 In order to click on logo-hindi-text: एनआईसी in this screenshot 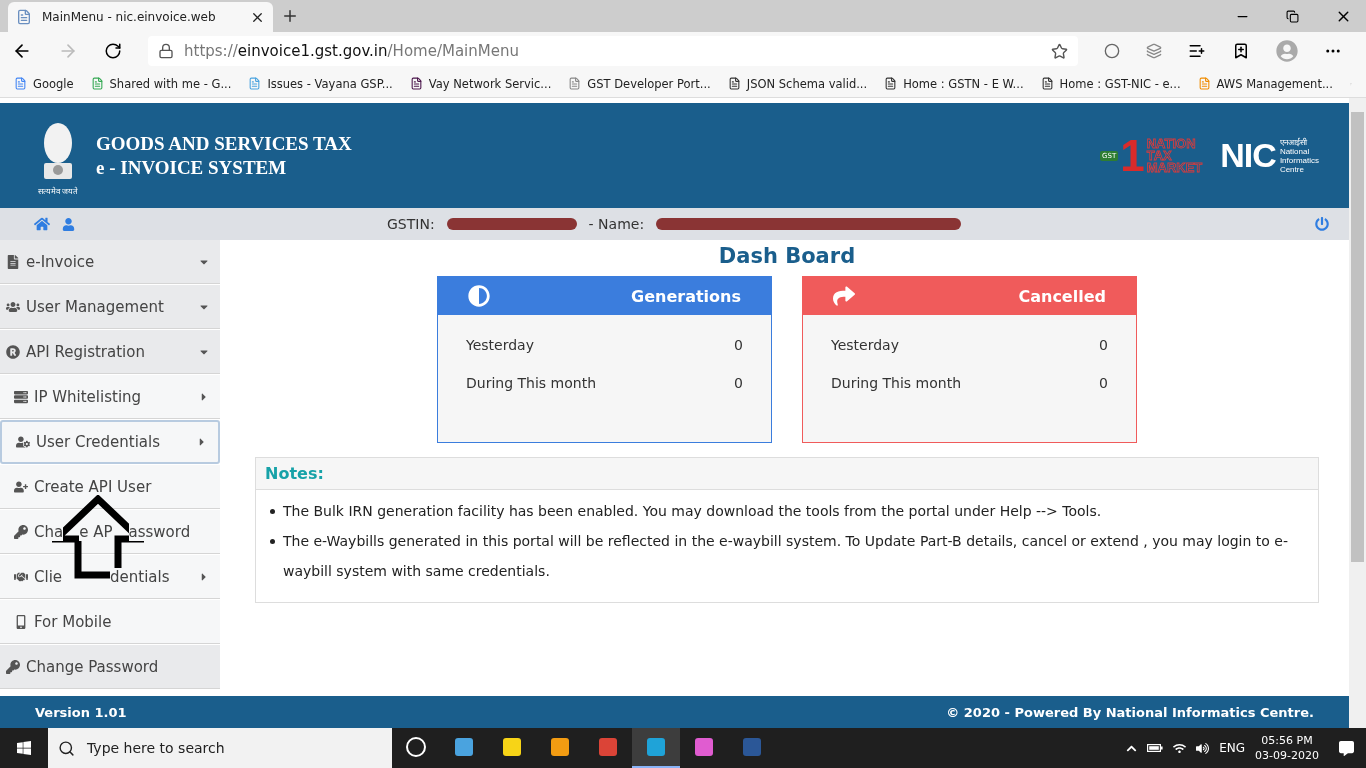, I will do `click(1293, 142)`.